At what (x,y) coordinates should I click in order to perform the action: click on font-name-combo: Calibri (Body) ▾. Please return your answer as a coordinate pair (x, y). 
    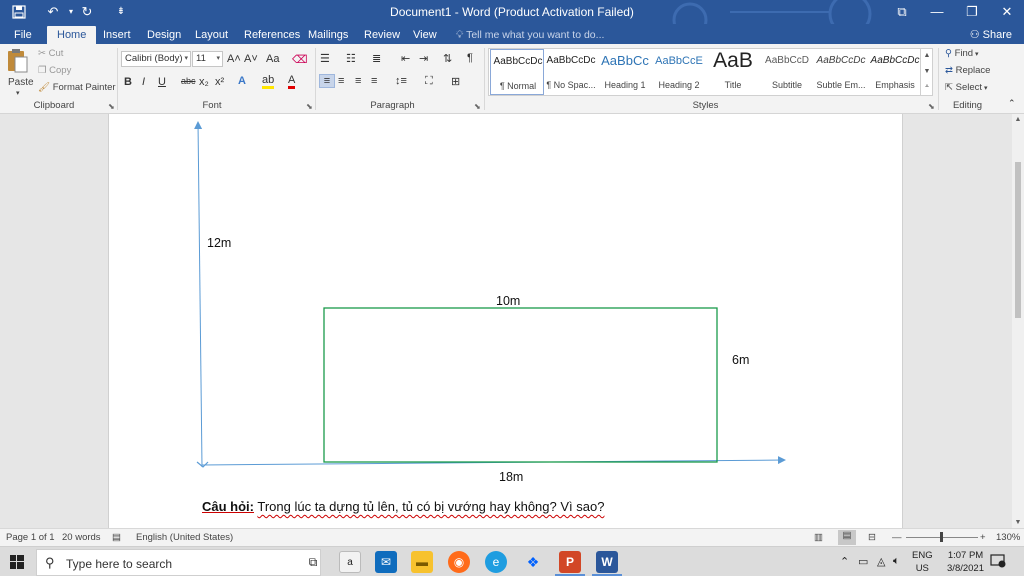
    Looking at the image, I should click on (156, 59).